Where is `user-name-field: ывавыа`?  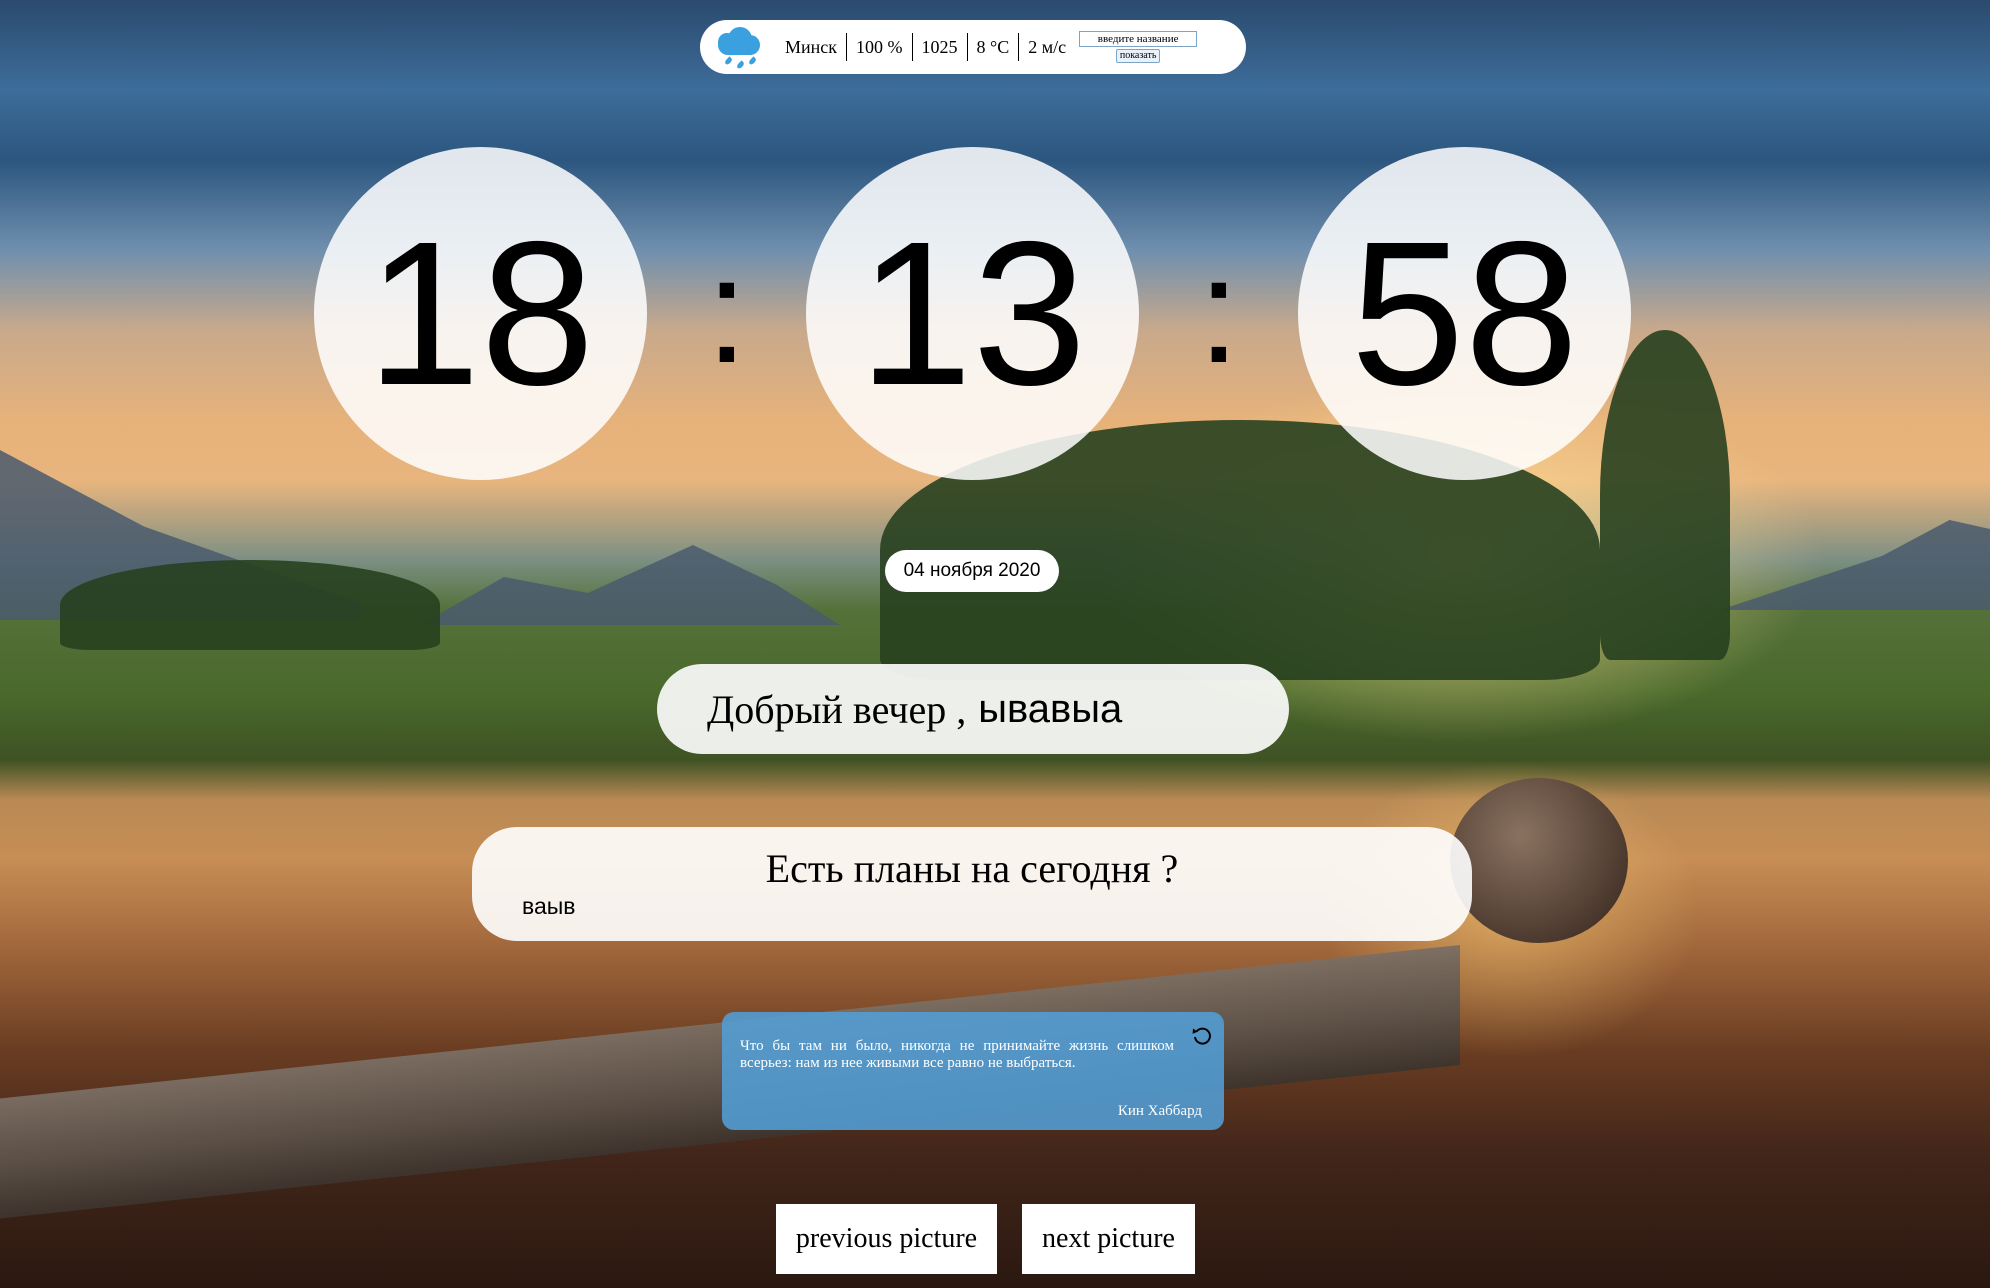 user-name-field: ывавыа is located at coordinates (1050, 709).